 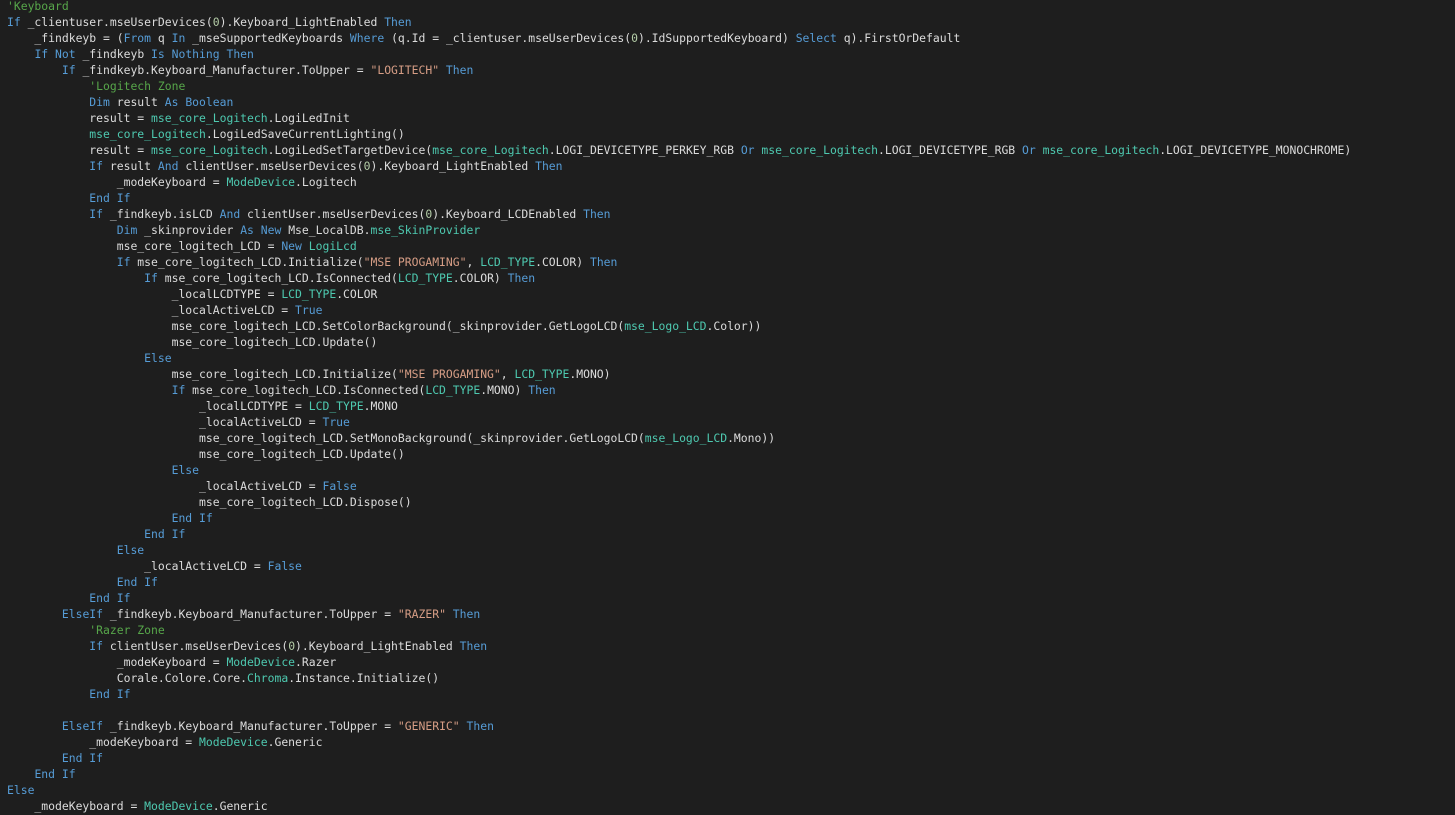 What do you see at coordinates (137, 86) in the screenshot?
I see `comment-token: 'Logitech Zone` at bounding box center [137, 86].